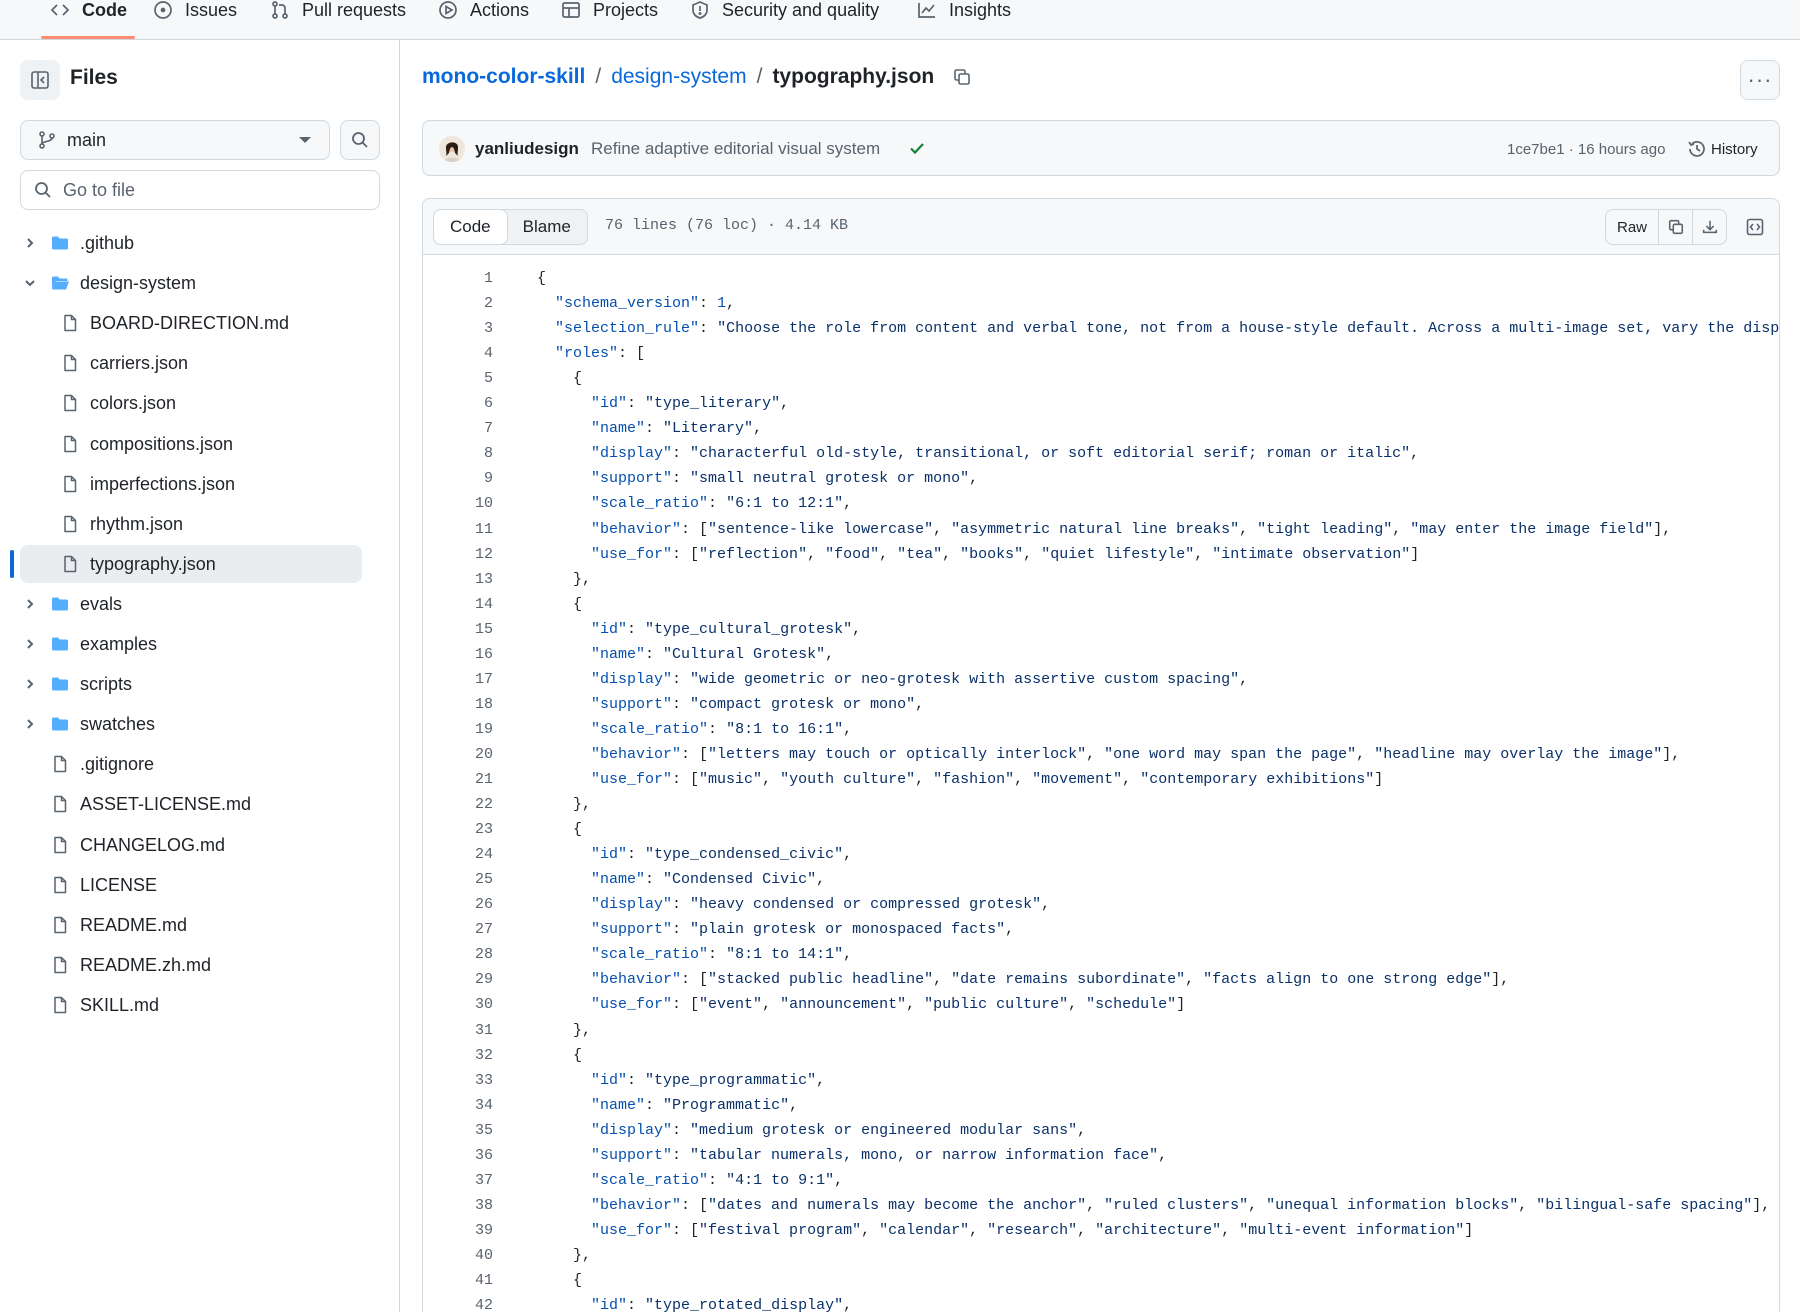 This screenshot has width=1800, height=1312. What do you see at coordinates (191, 604) in the screenshot?
I see `tree-folder: evals` at bounding box center [191, 604].